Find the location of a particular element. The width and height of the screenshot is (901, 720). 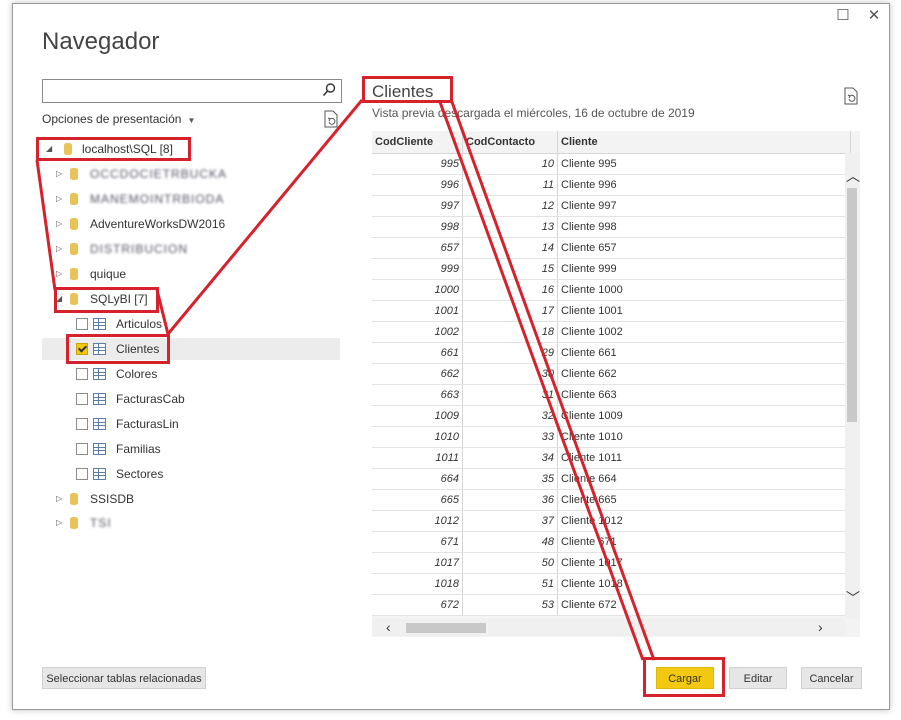

table-cell: 1017 is located at coordinates (417, 563).